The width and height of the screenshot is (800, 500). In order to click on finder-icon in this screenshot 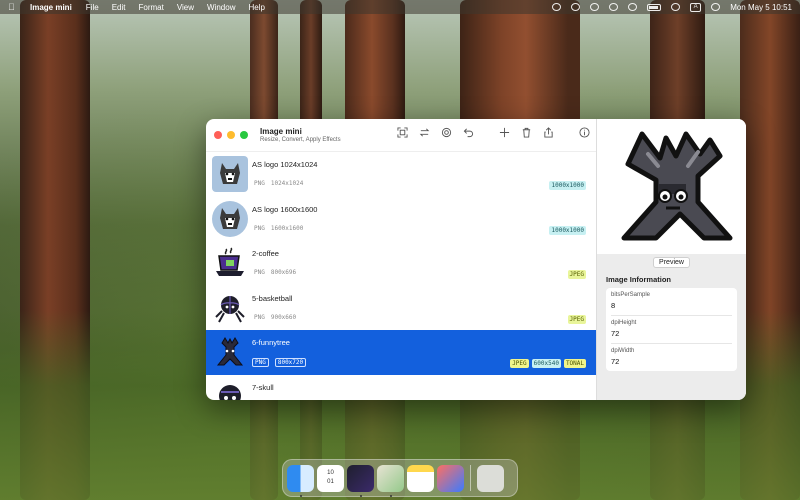, I will do `click(300, 480)`.